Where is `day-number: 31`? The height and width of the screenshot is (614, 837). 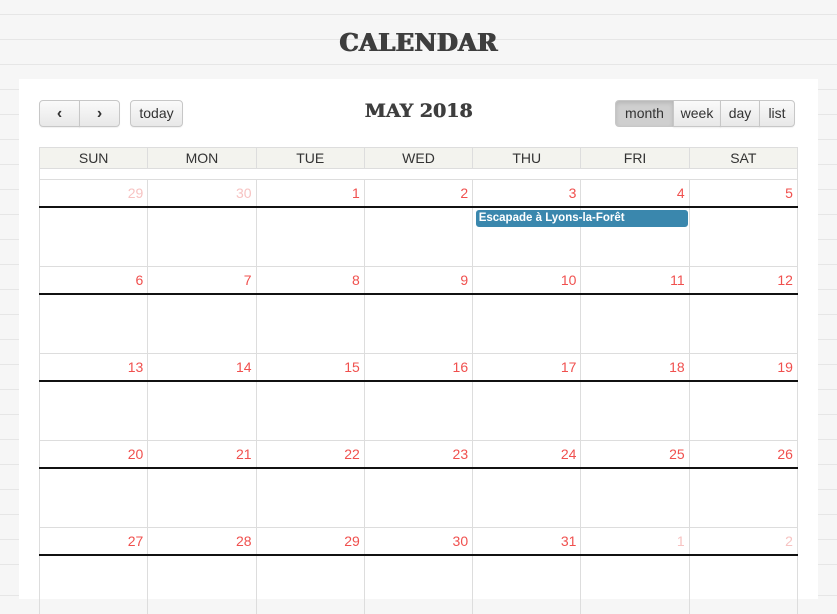 day-number: 31 is located at coordinates (568, 541).